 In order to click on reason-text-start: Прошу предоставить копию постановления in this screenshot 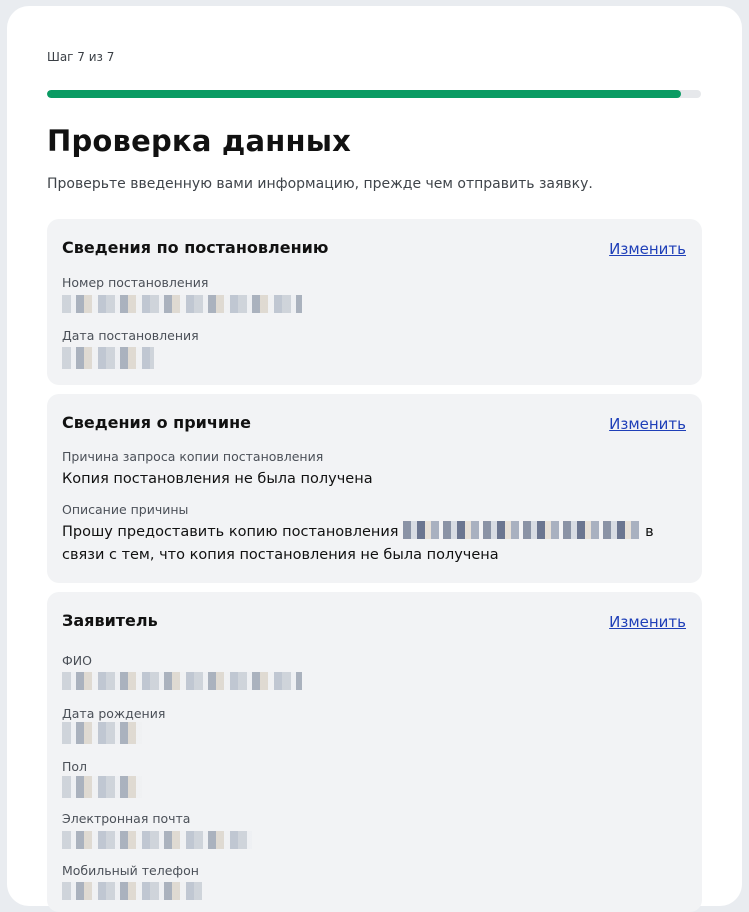, I will do `click(230, 532)`.